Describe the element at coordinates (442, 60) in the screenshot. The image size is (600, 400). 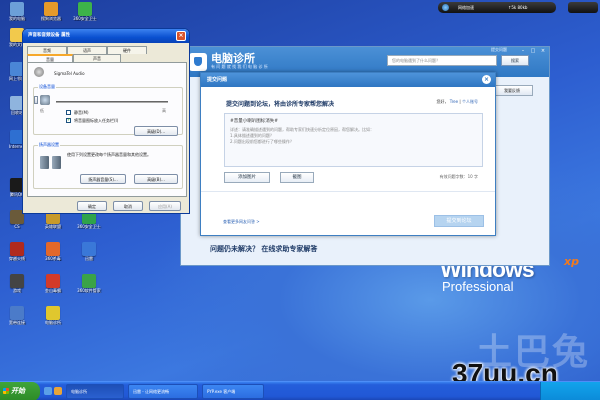
I see `search-input: 您的电脑遇到了什么问题？` at that location.